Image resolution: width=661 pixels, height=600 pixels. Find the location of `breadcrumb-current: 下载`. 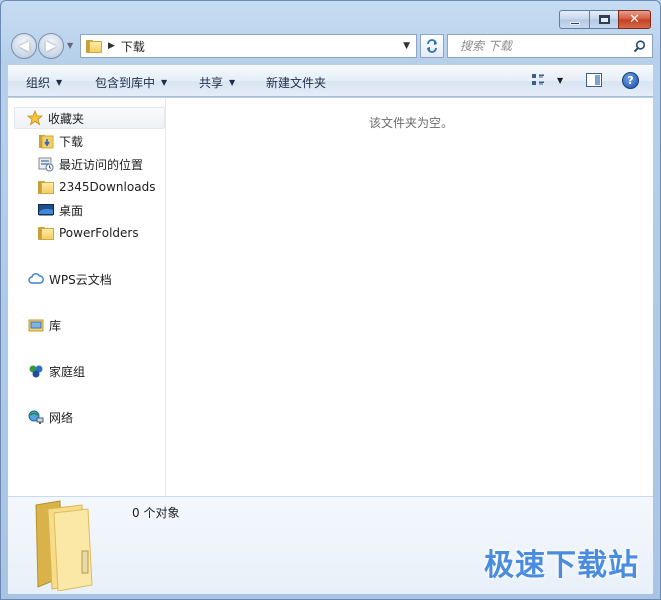

breadcrumb-current: 下载 is located at coordinates (133, 46).